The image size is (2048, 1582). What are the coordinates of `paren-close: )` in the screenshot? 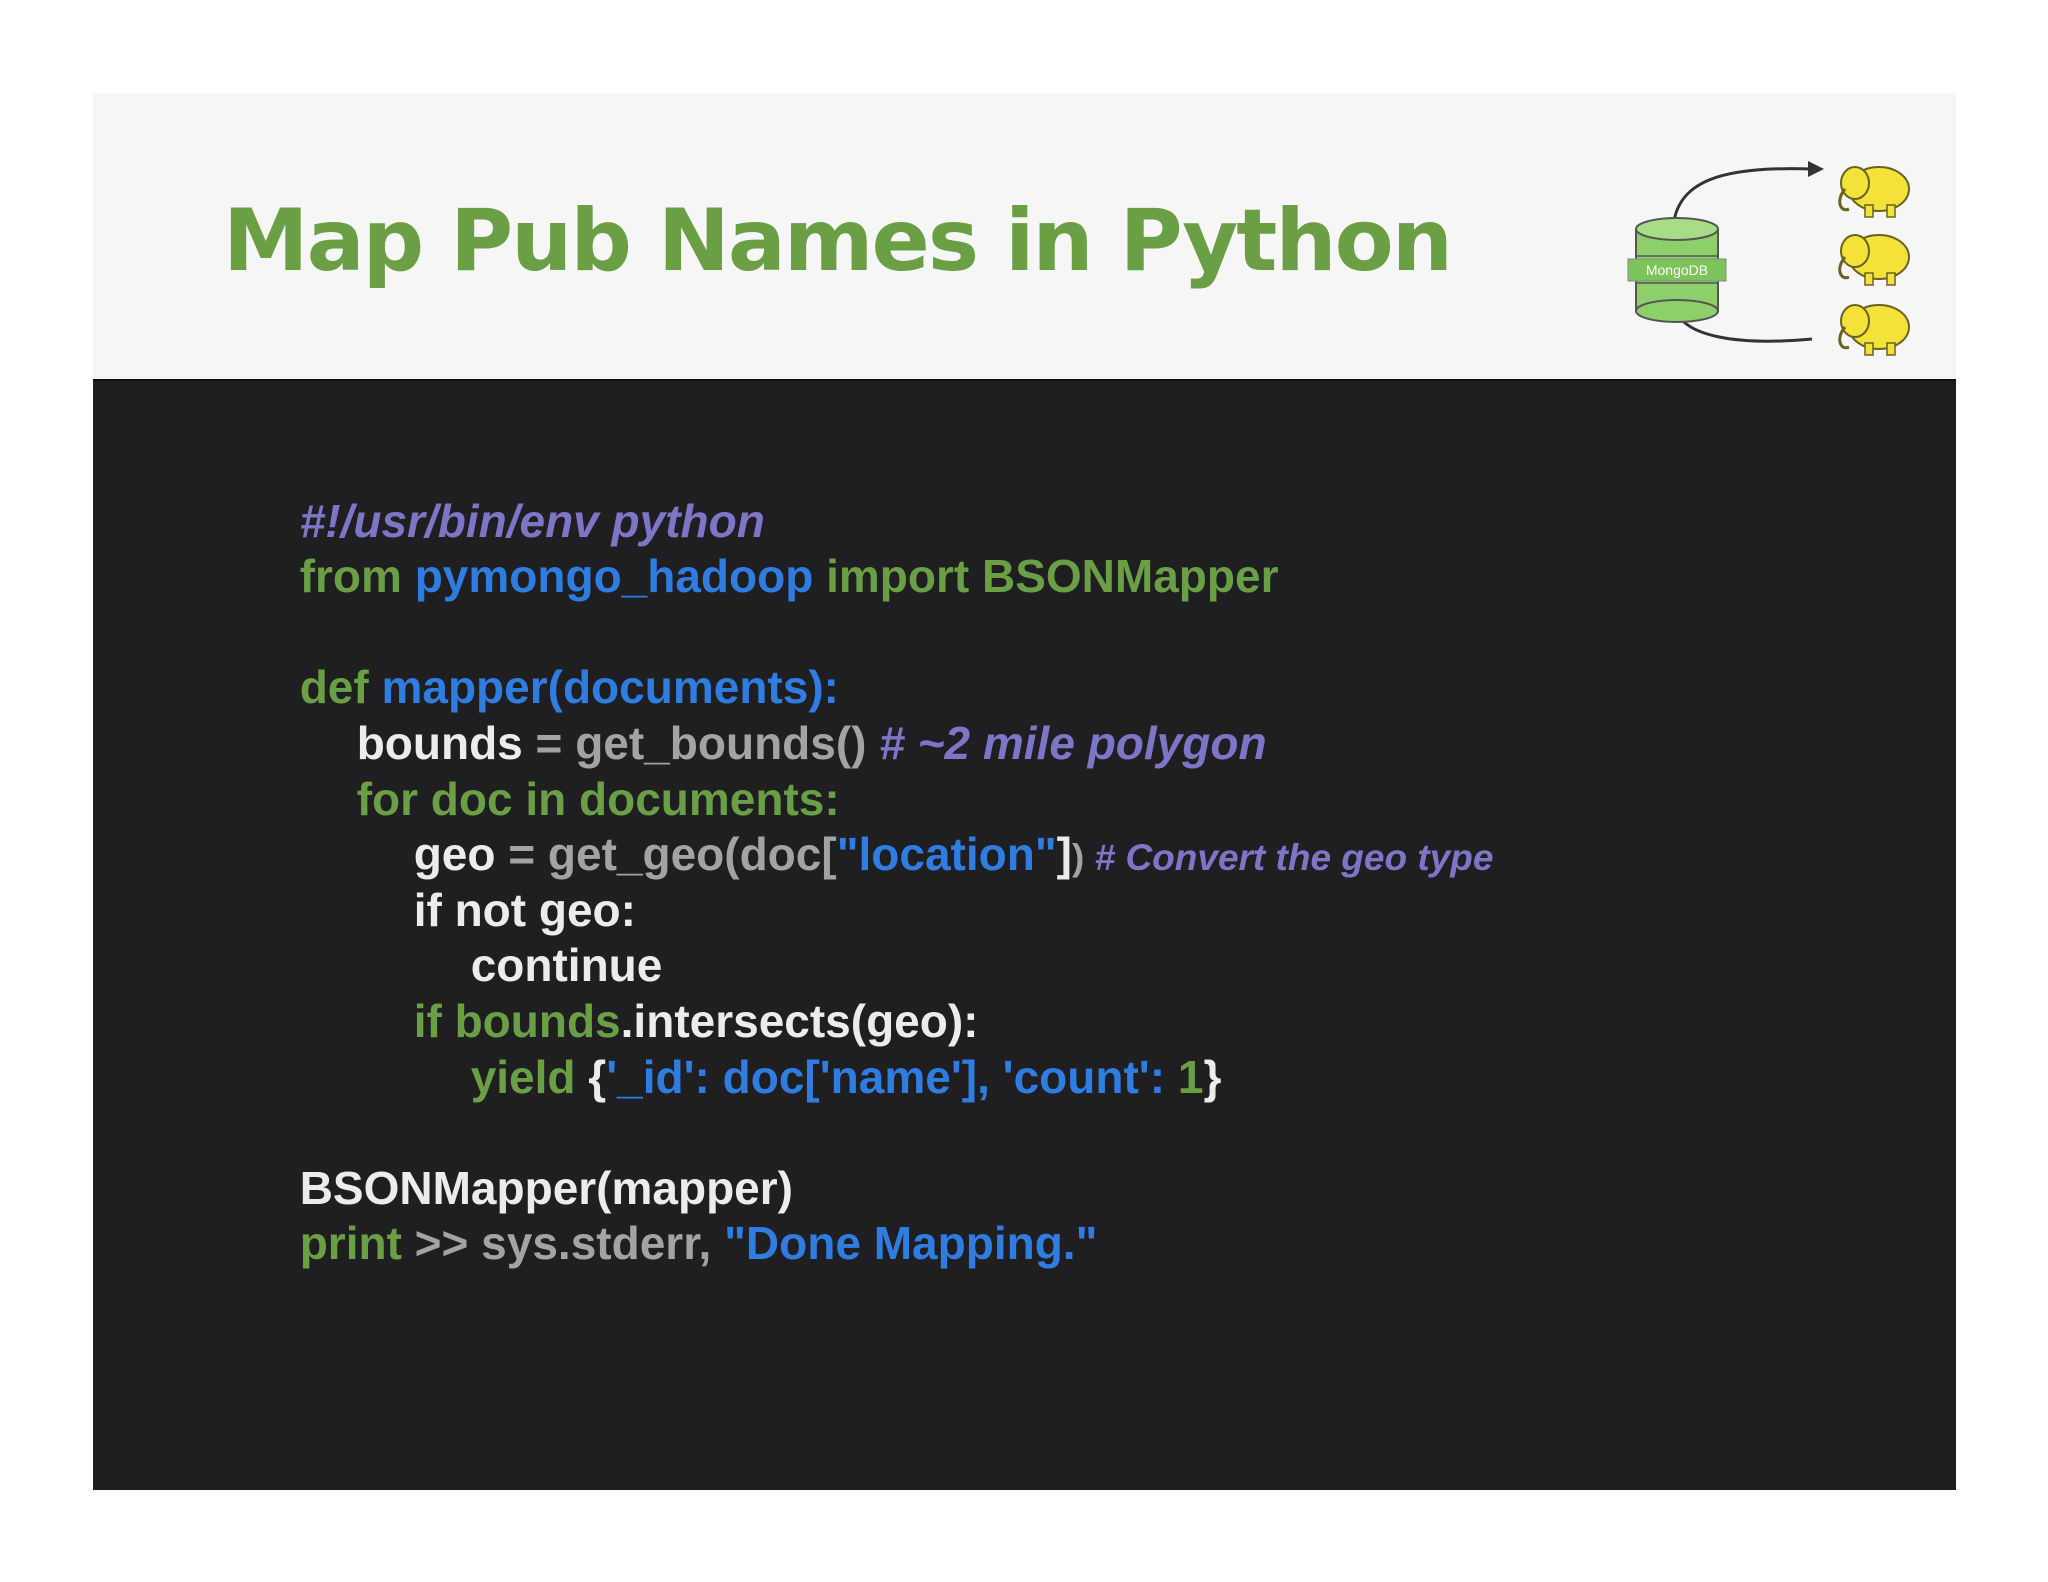 It's located at (1078, 858).